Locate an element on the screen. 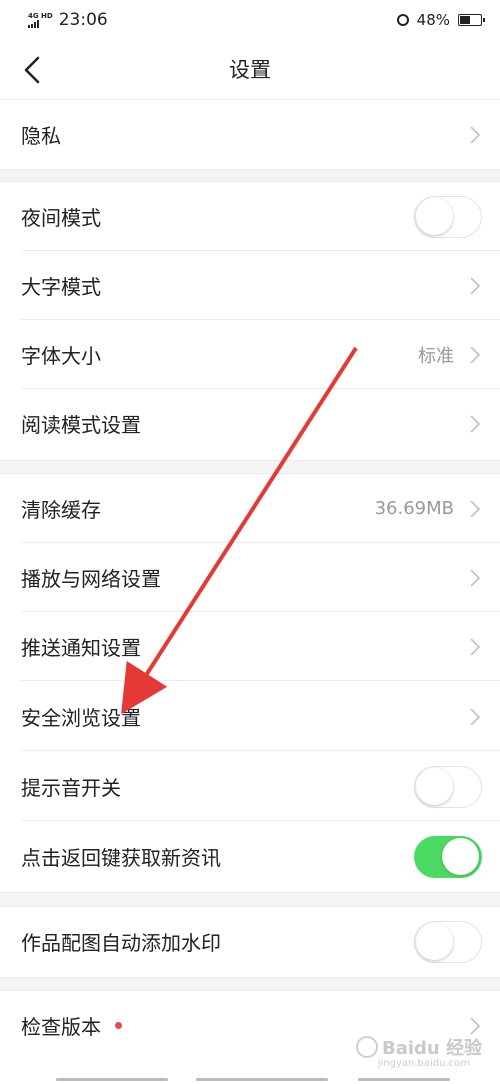 Image resolution: width=500 pixels, height=1084 pixels. settings-row-large-font-mode: 大字模式 is located at coordinates (250, 285).